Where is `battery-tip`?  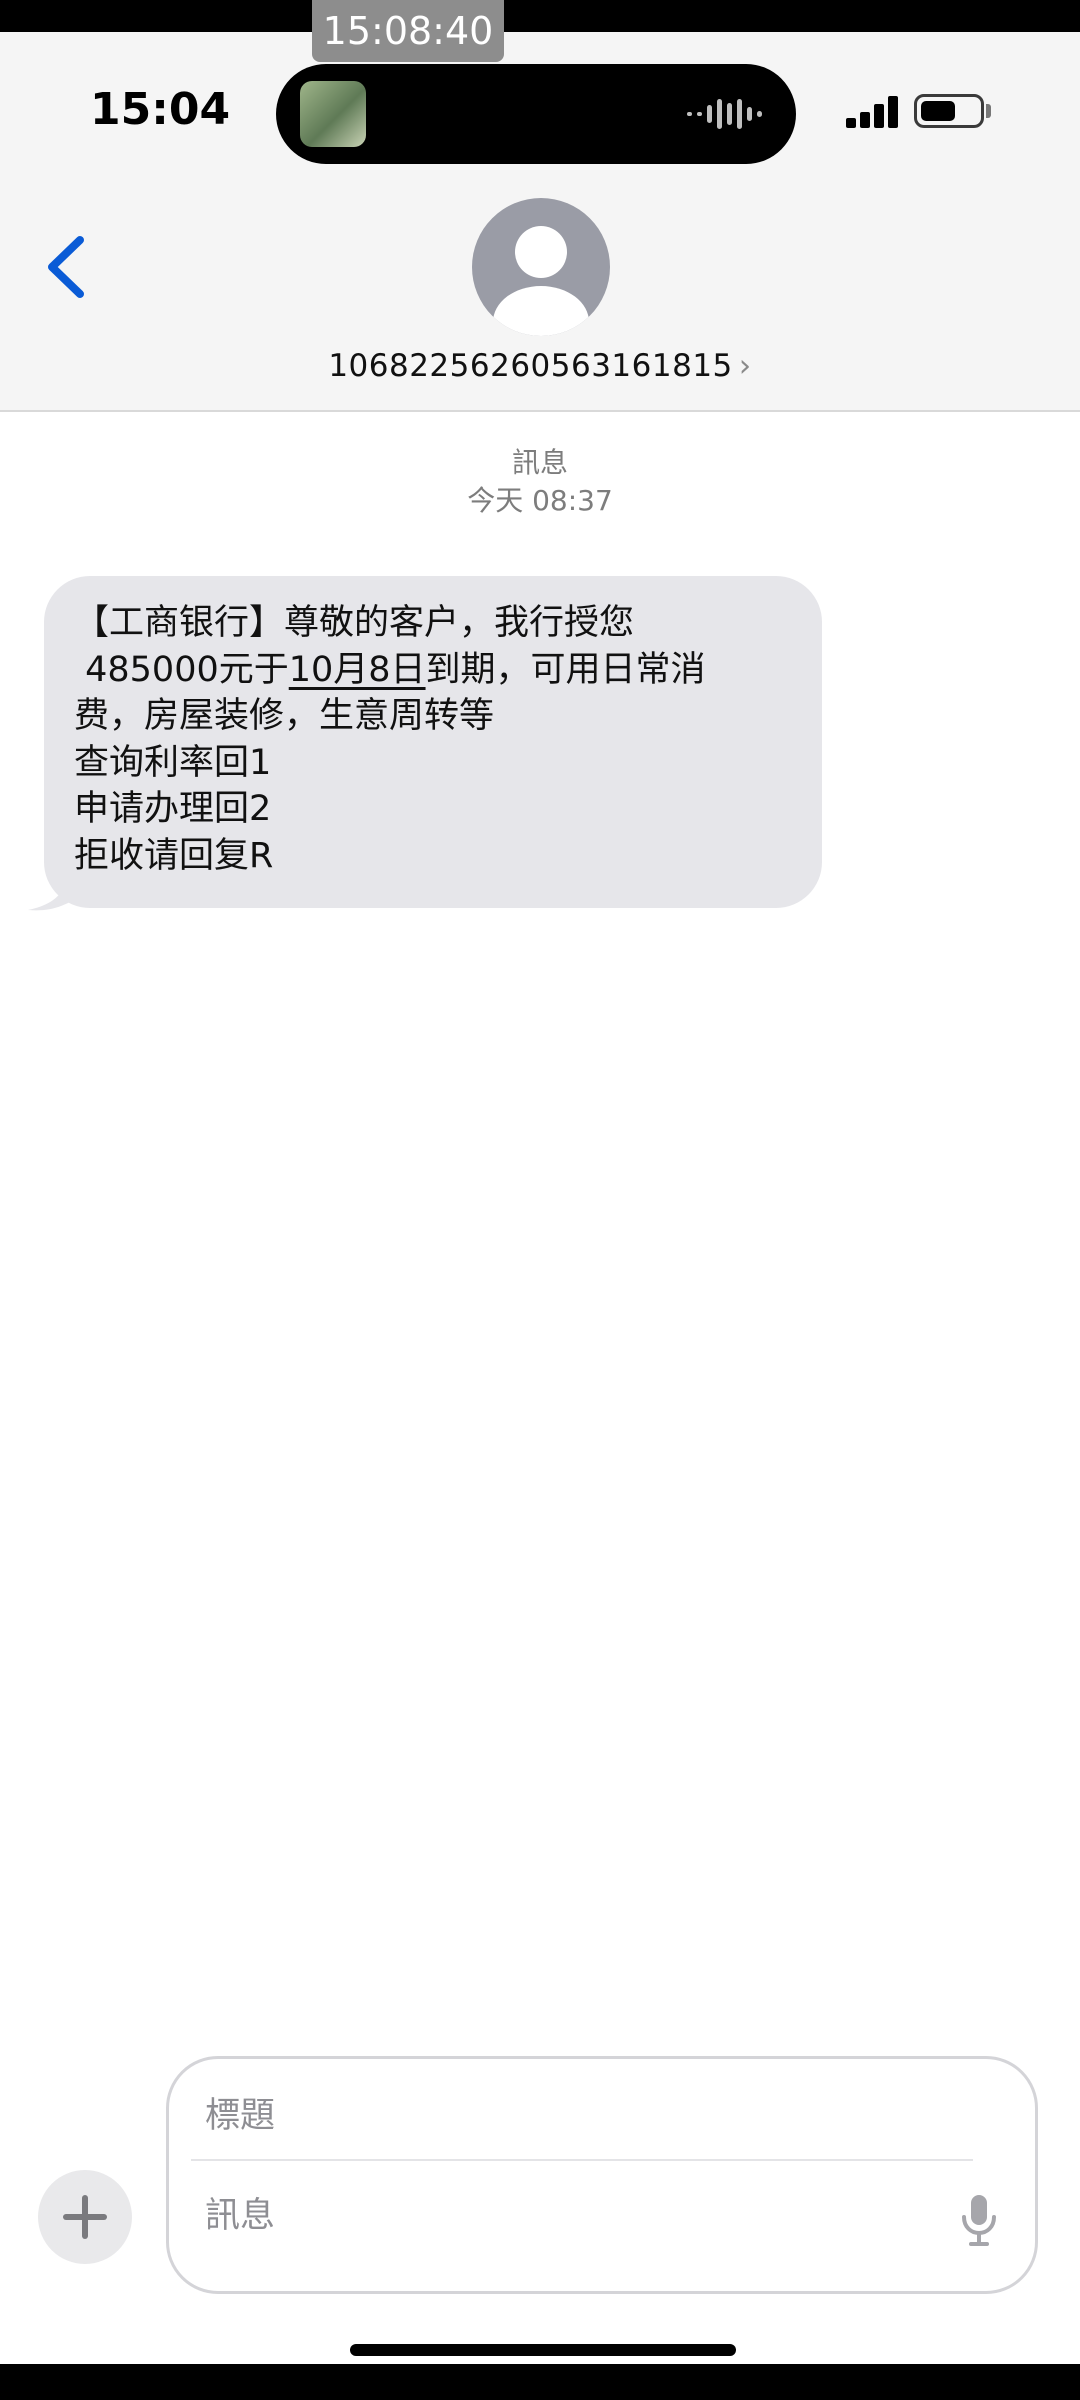
battery-tip is located at coordinates (988, 111).